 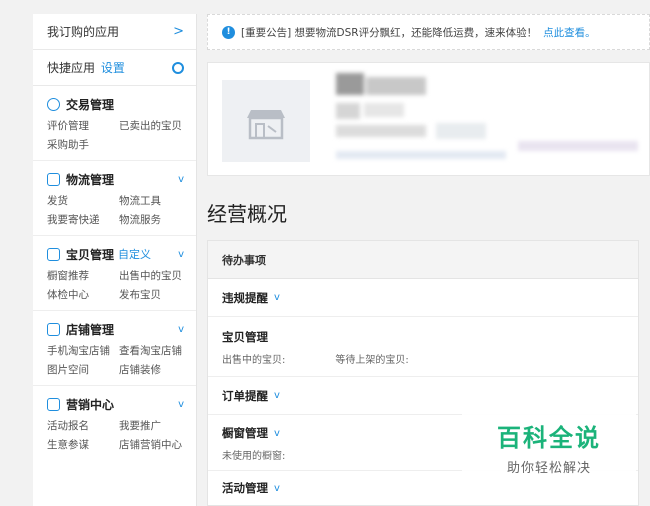 I want to click on quick-apps-header: 快捷应用 设置, so click(x=114, y=68).